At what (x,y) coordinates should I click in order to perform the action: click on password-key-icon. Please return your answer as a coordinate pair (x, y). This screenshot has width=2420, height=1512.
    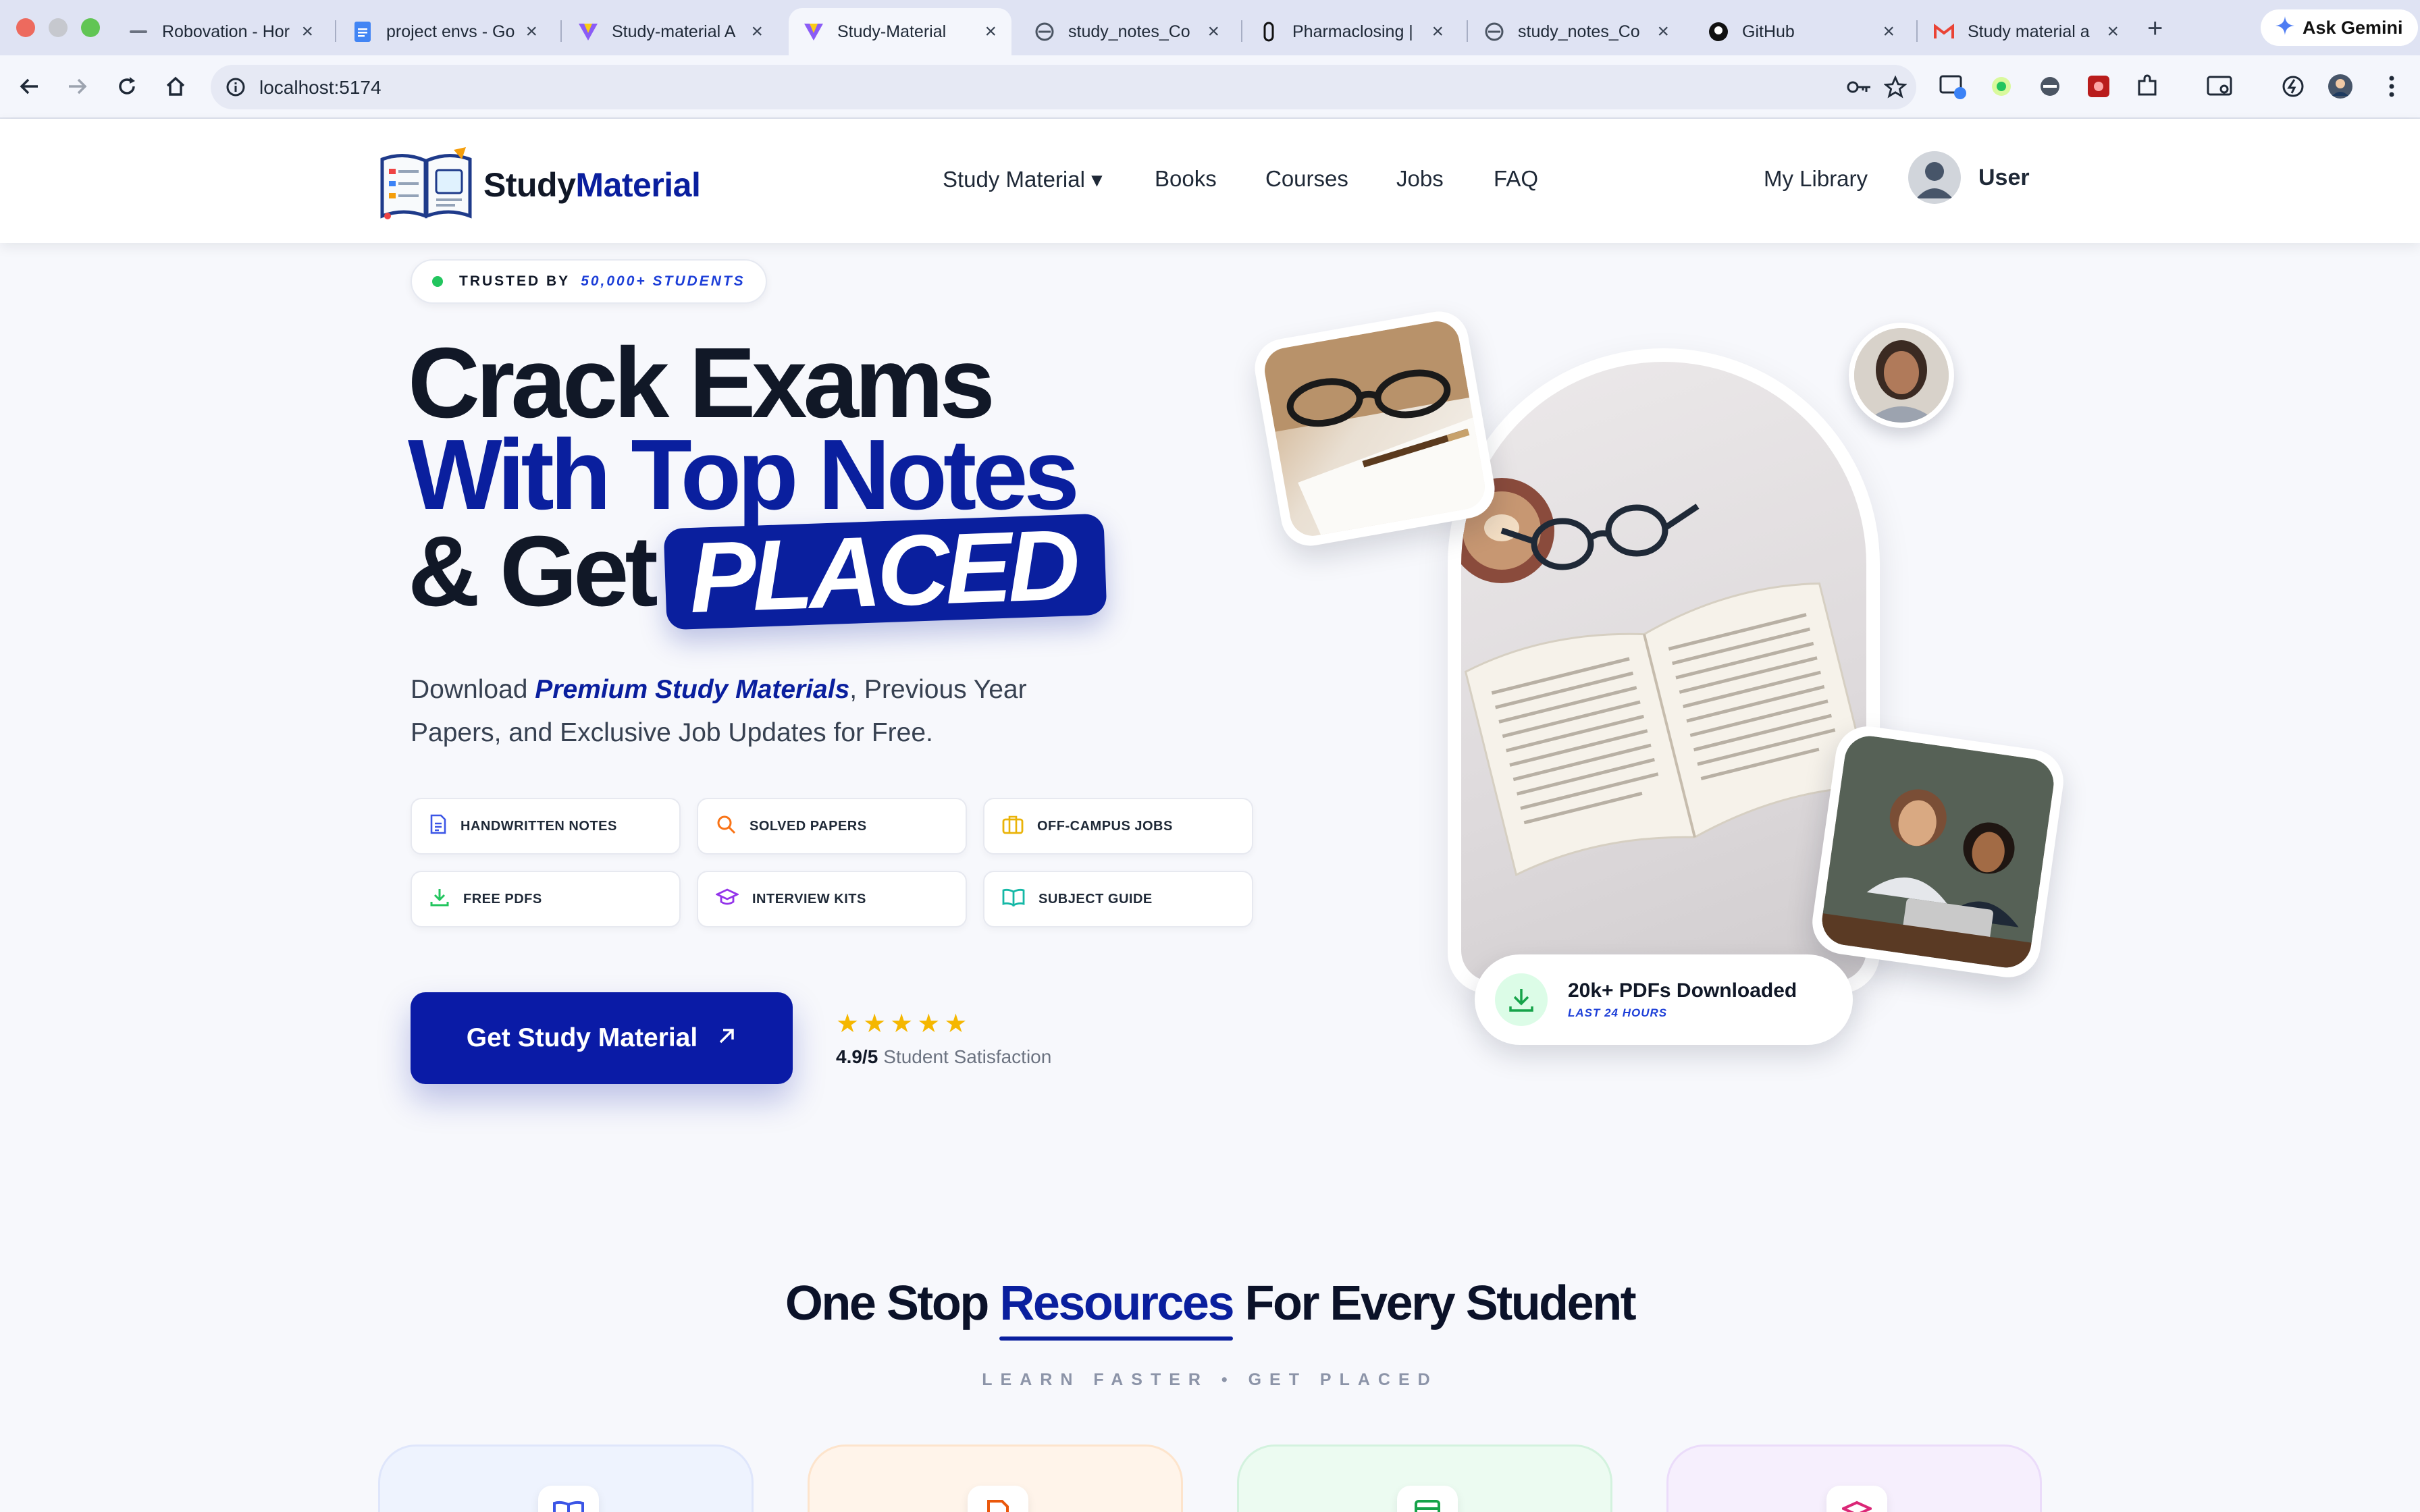
    Looking at the image, I should click on (1859, 89).